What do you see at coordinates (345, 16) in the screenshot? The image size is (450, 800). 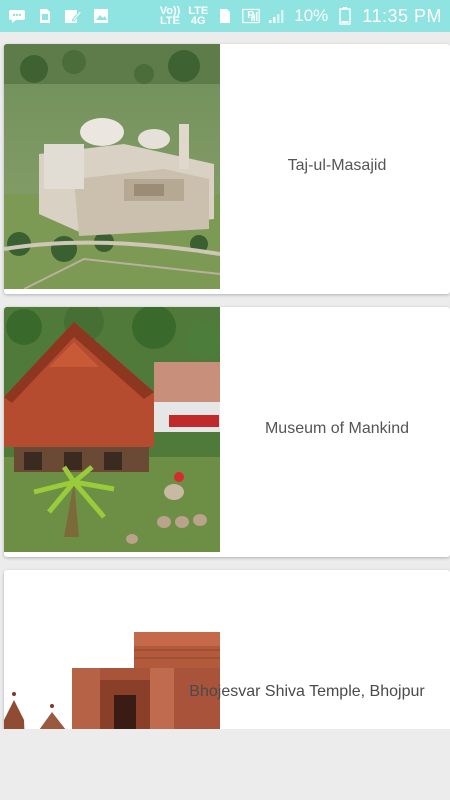 I see `battery-icon` at bounding box center [345, 16].